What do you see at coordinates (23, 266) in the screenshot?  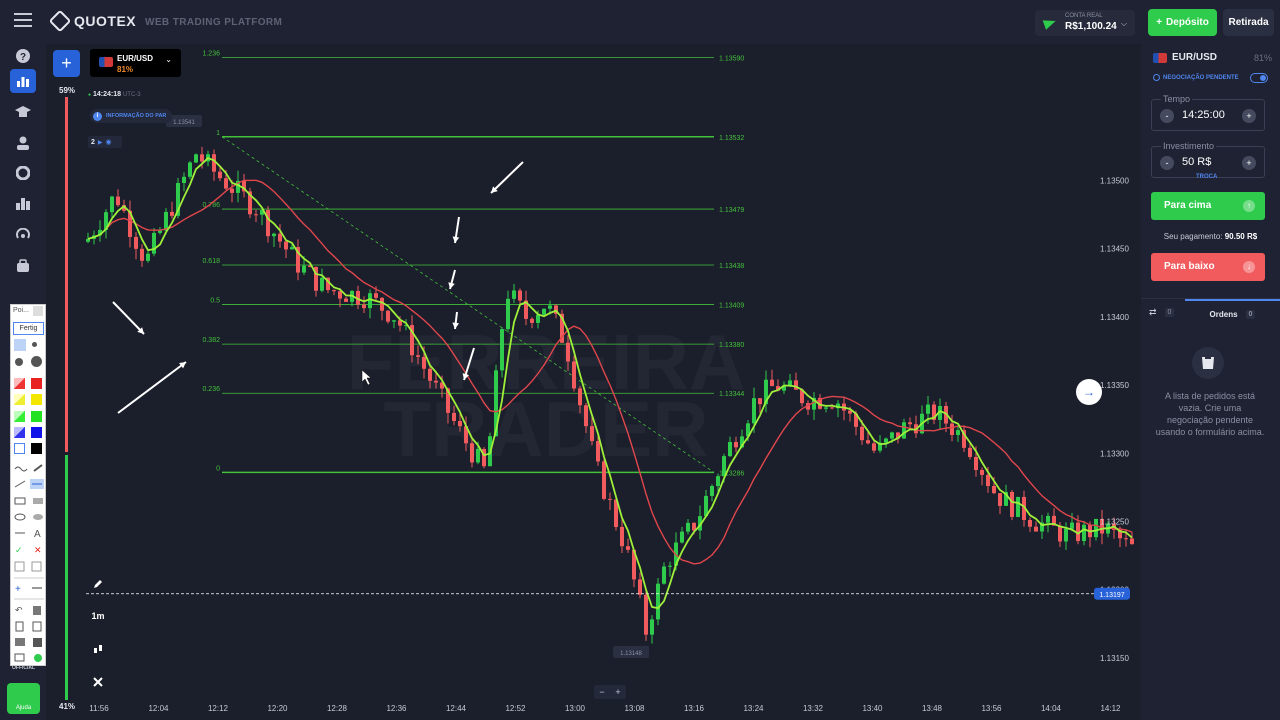 I see `market-icon` at bounding box center [23, 266].